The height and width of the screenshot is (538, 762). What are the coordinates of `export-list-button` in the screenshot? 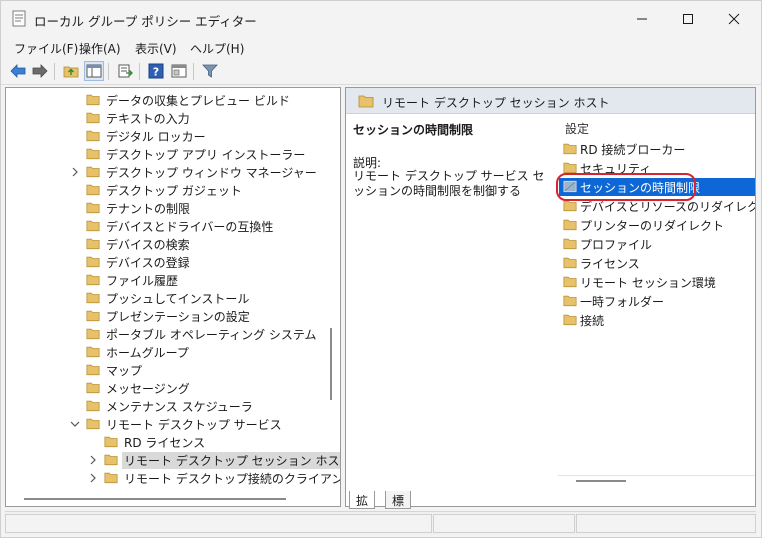 It's located at (125, 71).